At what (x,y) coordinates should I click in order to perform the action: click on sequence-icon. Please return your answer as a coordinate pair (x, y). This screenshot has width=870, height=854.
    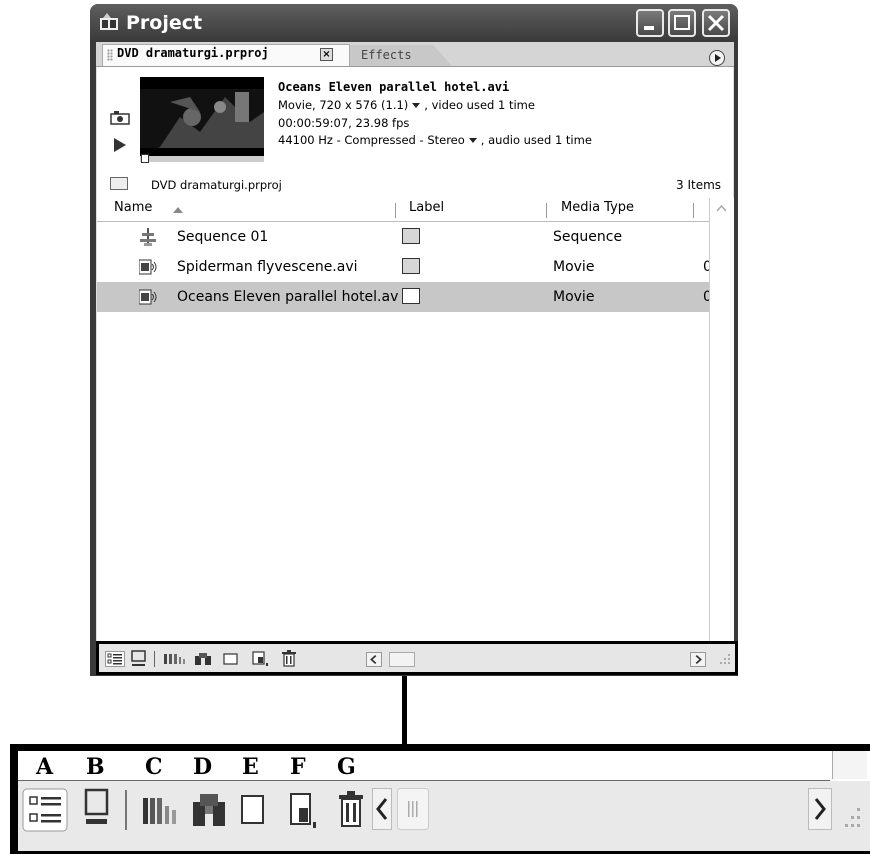
    Looking at the image, I should click on (148, 237).